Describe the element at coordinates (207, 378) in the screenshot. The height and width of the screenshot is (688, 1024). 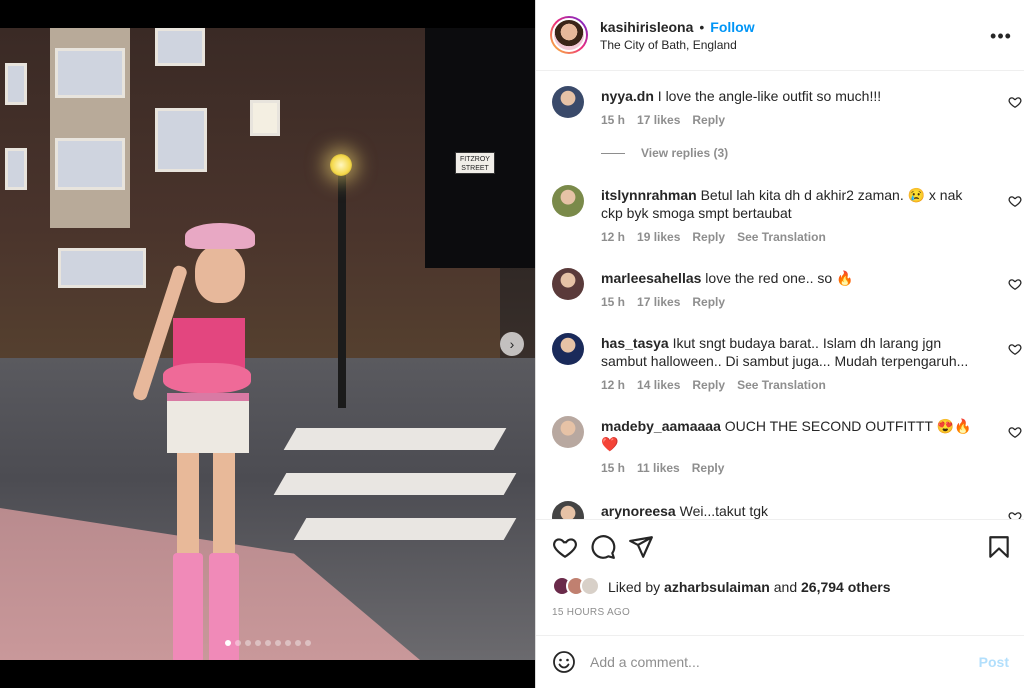
I see `feather-trim` at that location.